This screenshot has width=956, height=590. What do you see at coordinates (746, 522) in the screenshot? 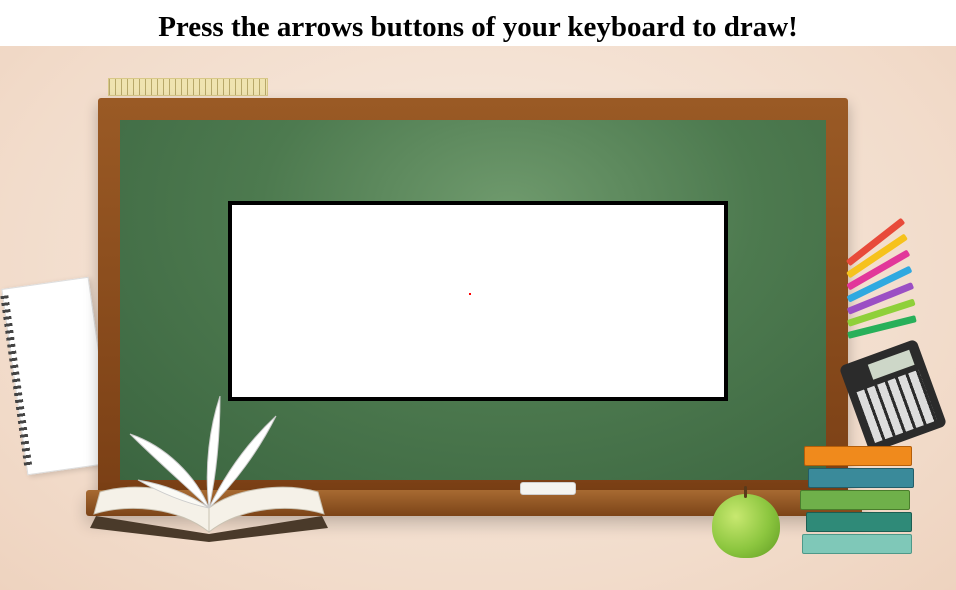
I see `green-apple-image` at bounding box center [746, 522].